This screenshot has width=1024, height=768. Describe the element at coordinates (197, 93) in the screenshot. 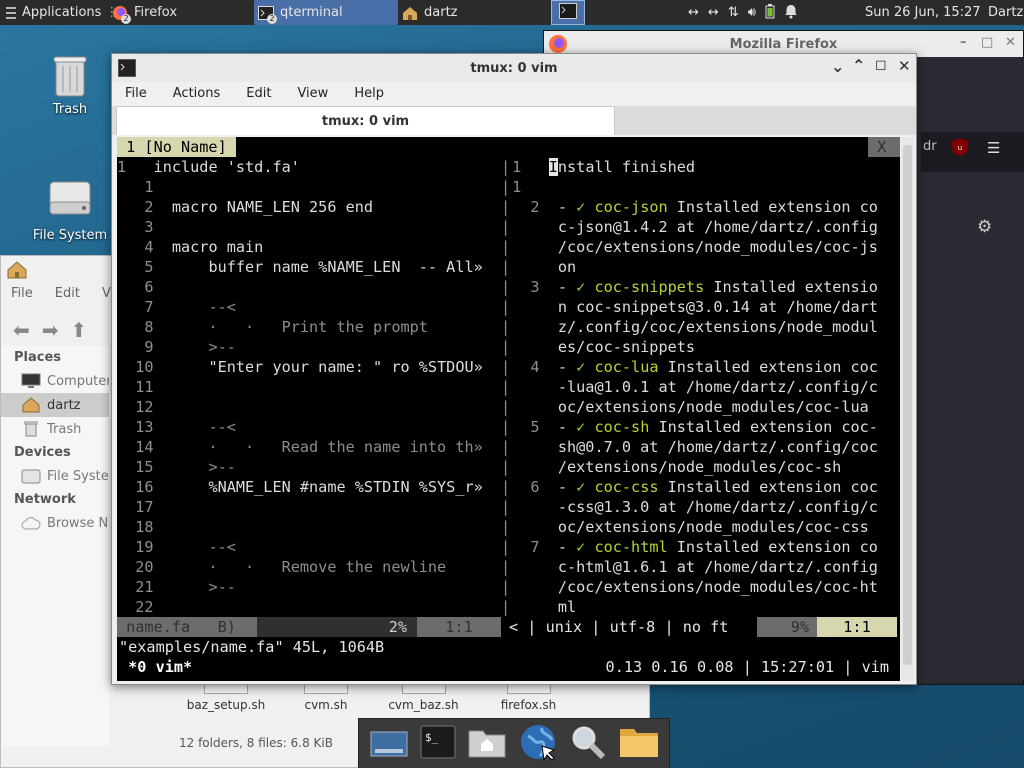

I see `menu-actions: Actions` at that location.